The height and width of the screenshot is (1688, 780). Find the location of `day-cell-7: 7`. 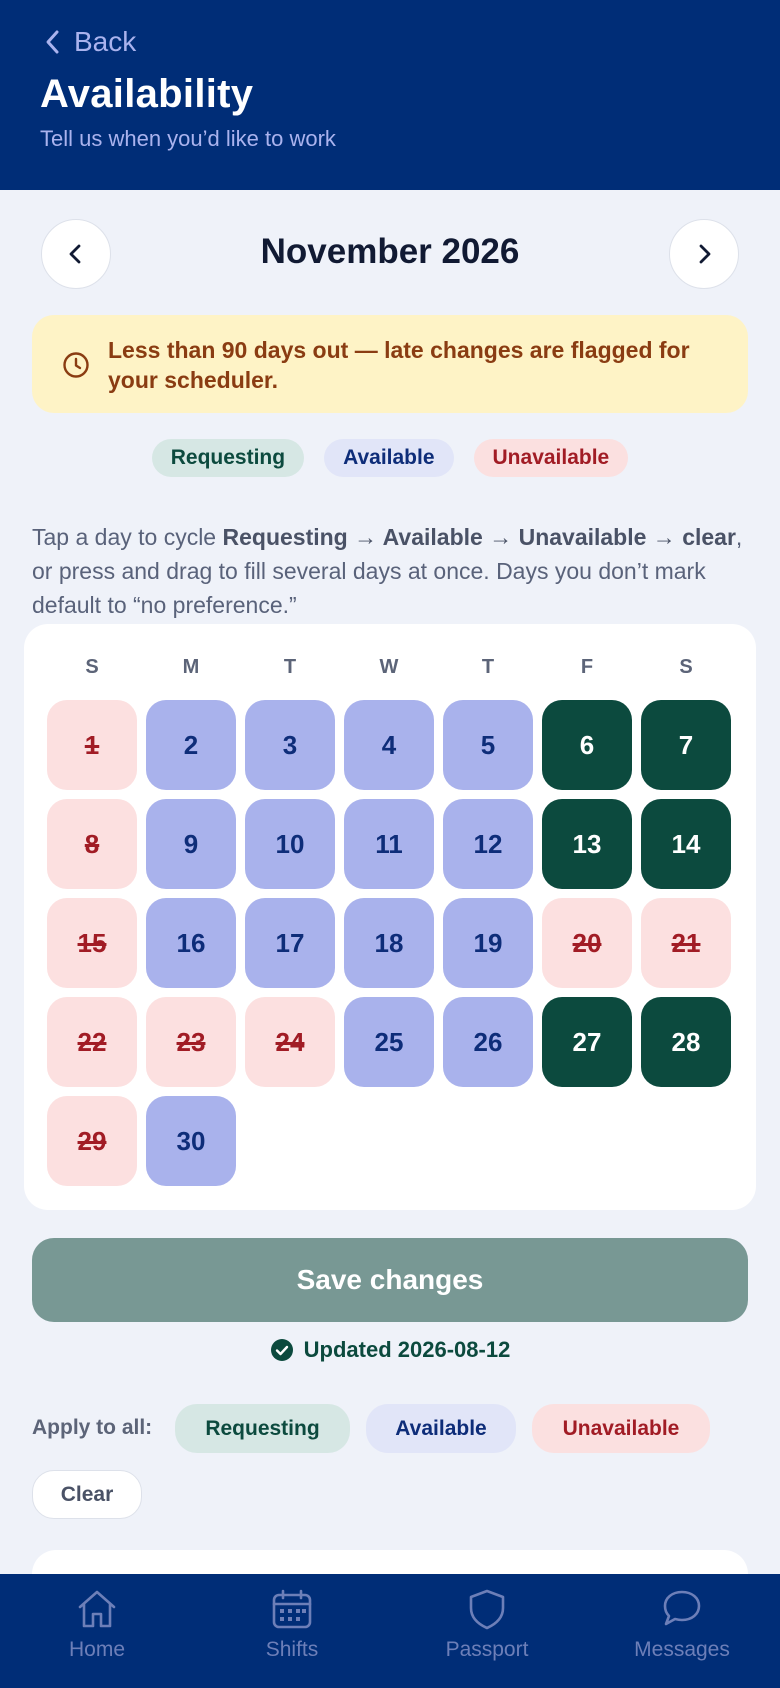

day-cell-7: 7 is located at coordinates (686, 745).